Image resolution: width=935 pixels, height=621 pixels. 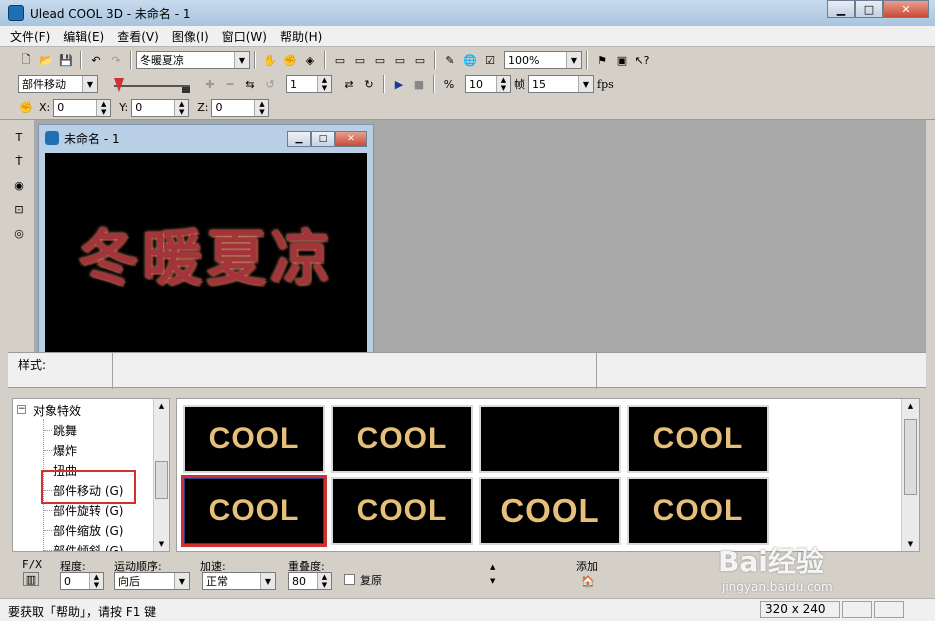 I want to click on move-hand-icon: ✋, so click(x=270, y=60).